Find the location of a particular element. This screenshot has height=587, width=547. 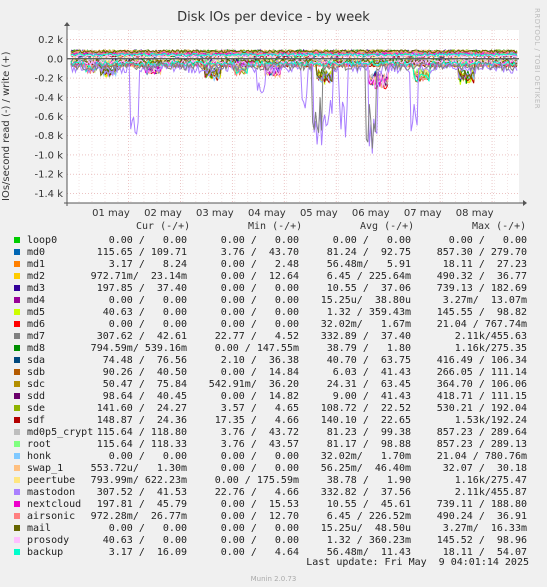

legend-max: 2.11k/455.87 is located at coordinates (490, 492).